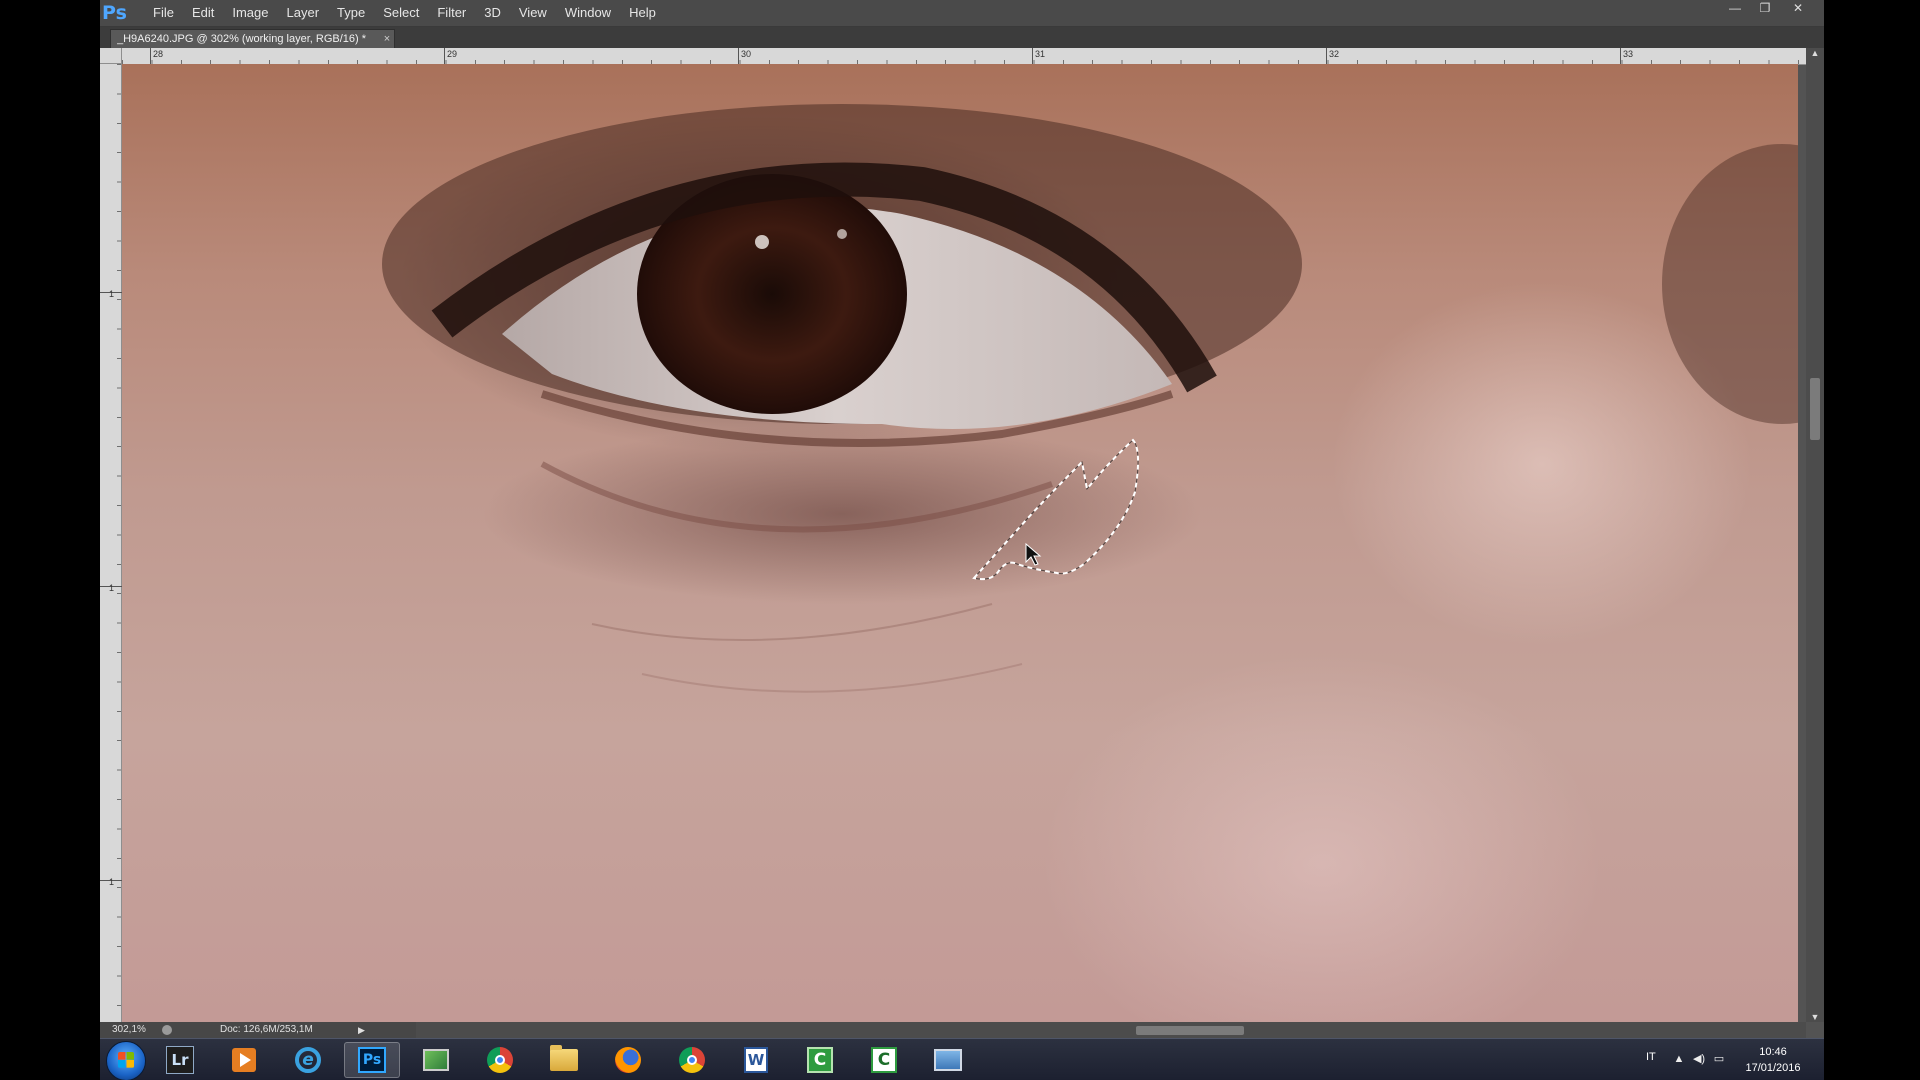 This screenshot has width=1920, height=1080. I want to click on vertical-scrollbar: ▲ ▼, so click(1815, 535).